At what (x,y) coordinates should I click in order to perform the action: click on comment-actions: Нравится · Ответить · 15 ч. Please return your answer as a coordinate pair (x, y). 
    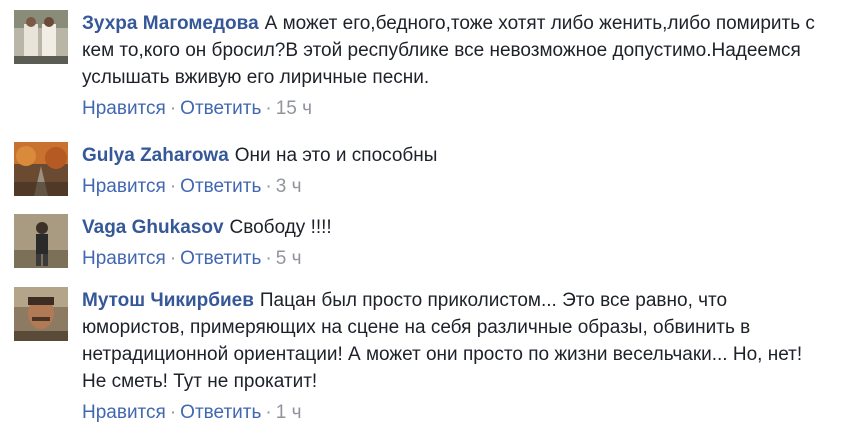
    Looking at the image, I should click on (456, 109).